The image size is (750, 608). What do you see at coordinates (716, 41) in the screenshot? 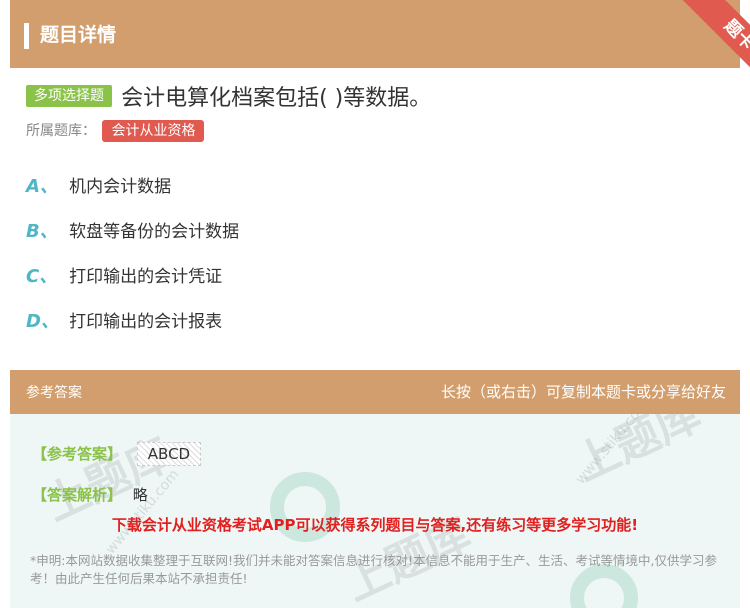
I see `ribbon-label: 题卡` at bounding box center [716, 41].